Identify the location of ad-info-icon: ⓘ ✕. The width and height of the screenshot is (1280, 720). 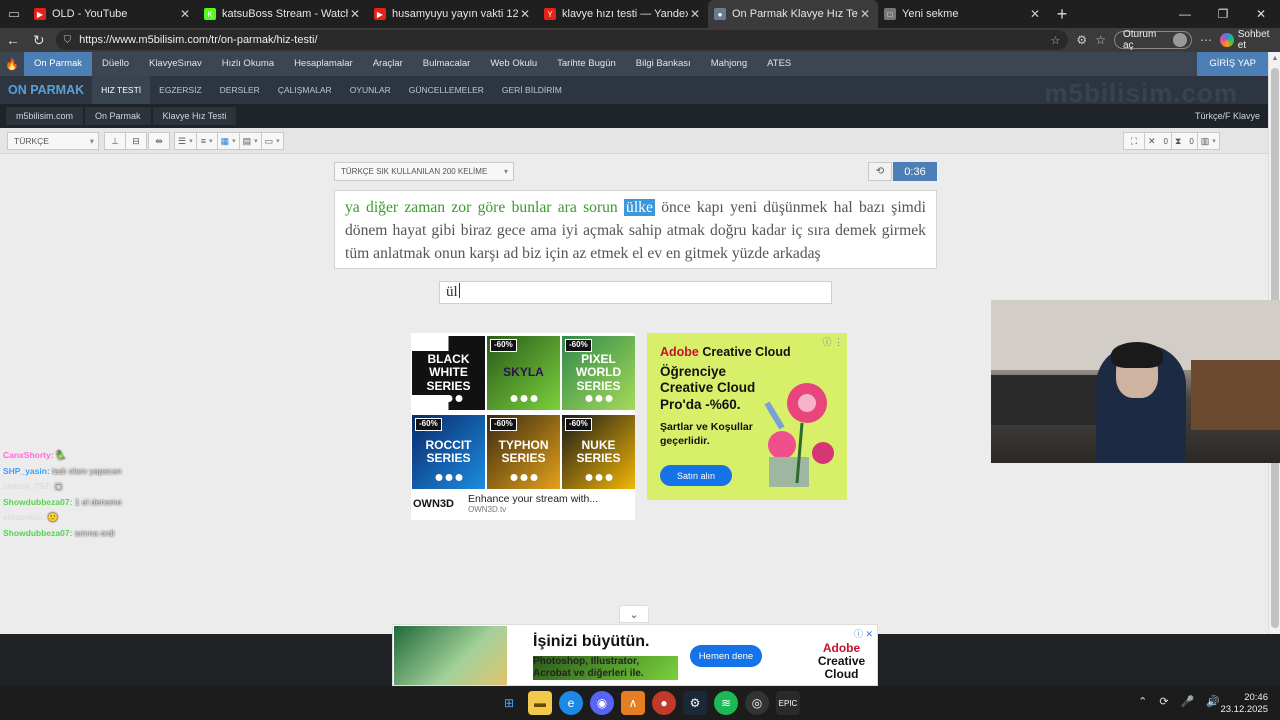
(863, 633).